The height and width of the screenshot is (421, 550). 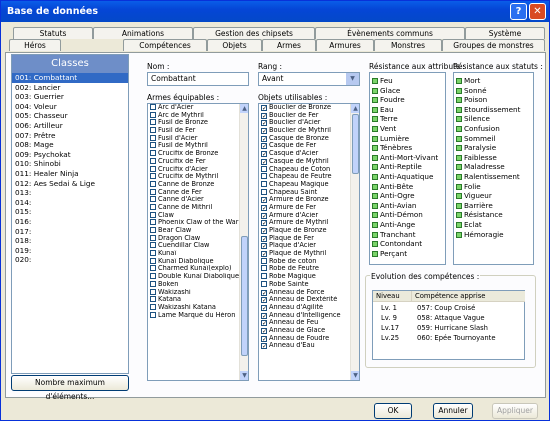 I want to click on attribute-resistance: Tranchant, so click(x=407, y=235).